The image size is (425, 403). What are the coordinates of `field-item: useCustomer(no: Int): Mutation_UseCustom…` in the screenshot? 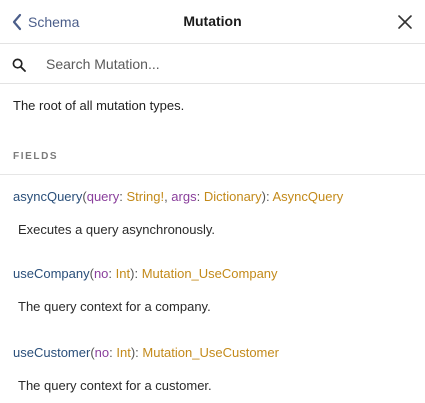 It's located at (213, 369).